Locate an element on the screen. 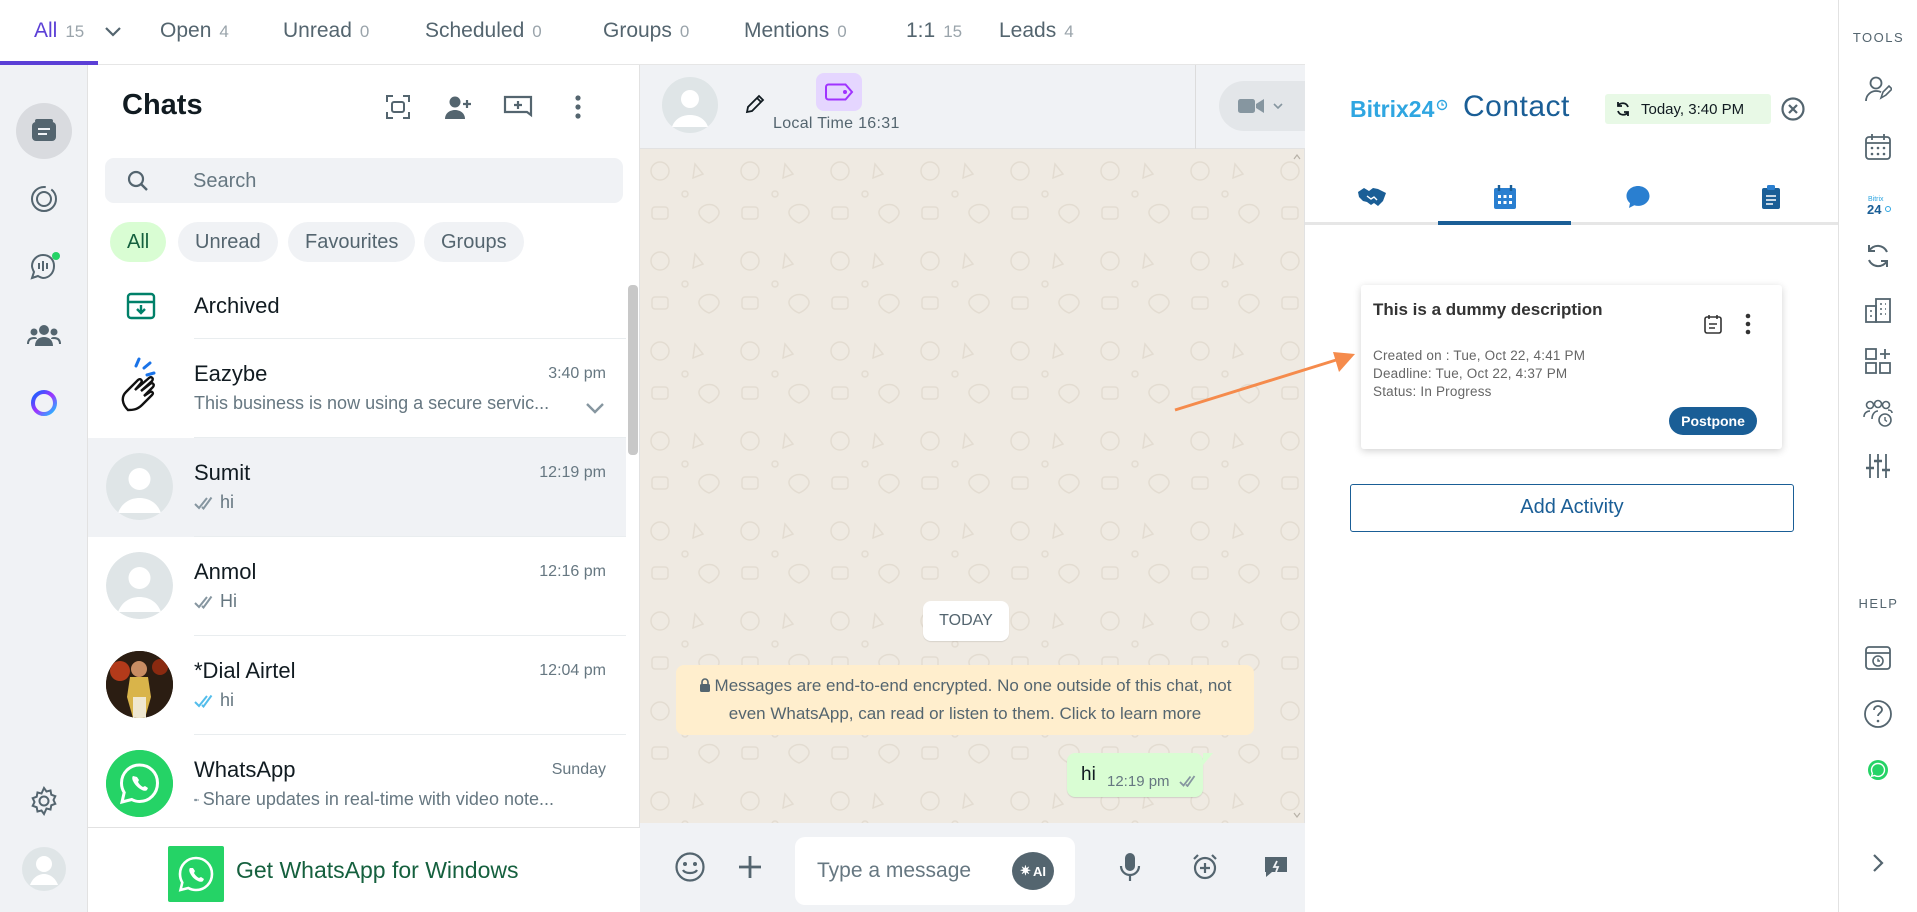 The height and width of the screenshot is (912, 1917). active-tab-indicator is located at coordinates (1504, 223).